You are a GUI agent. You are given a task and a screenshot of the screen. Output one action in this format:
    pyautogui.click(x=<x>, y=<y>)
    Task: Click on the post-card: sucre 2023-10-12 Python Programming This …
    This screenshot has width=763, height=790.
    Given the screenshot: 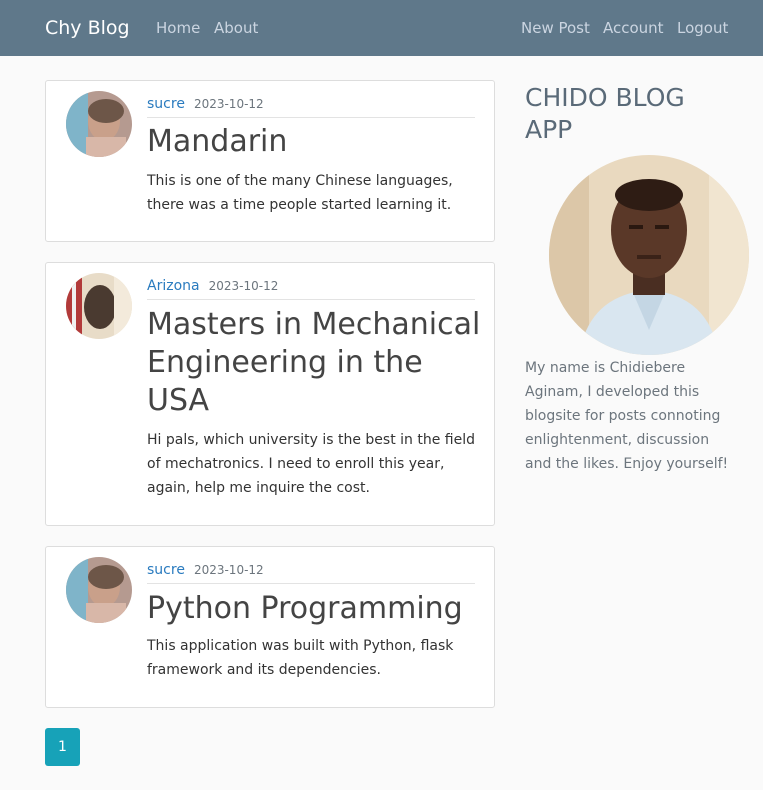 What is the action you would take?
    pyautogui.click(x=270, y=627)
    